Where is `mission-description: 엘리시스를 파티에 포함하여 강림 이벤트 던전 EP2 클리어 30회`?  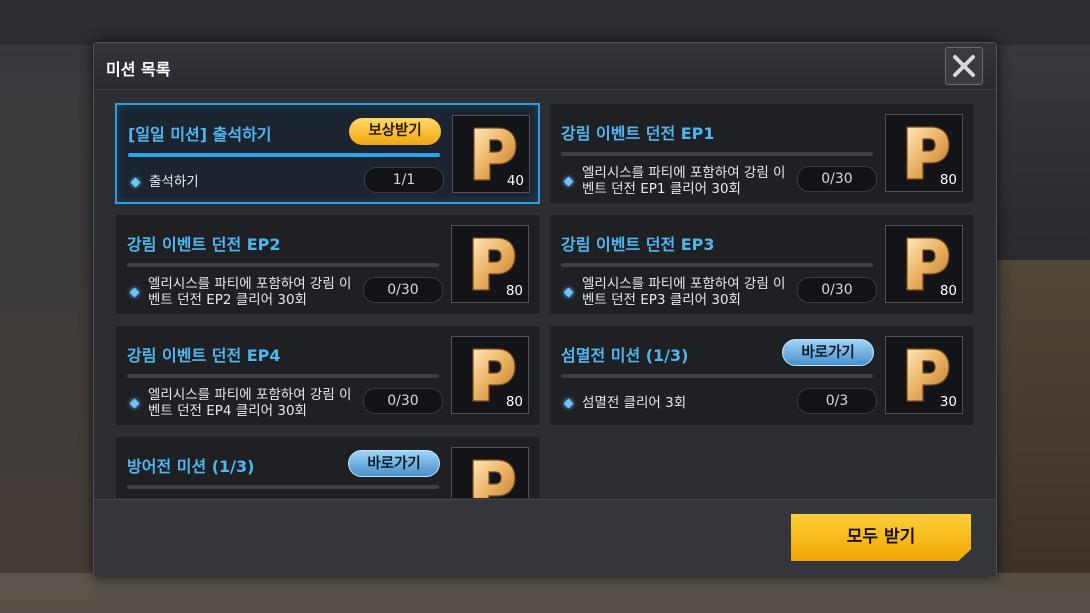
mission-description: 엘리시스를 파티에 포함하여 강림 이벤트 던전 EP2 클리어 30회 is located at coordinates (242, 292).